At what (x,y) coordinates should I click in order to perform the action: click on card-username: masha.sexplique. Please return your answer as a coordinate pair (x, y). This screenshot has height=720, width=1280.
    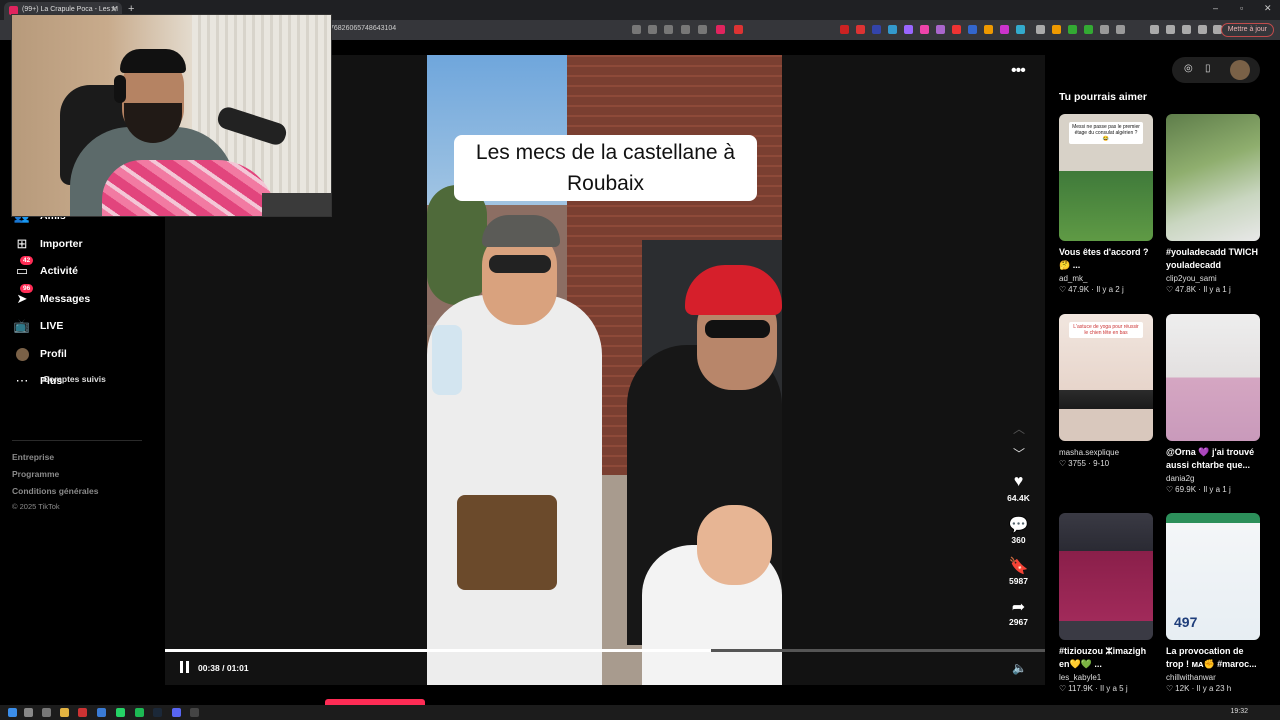
    Looking at the image, I should click on (1106, 452).